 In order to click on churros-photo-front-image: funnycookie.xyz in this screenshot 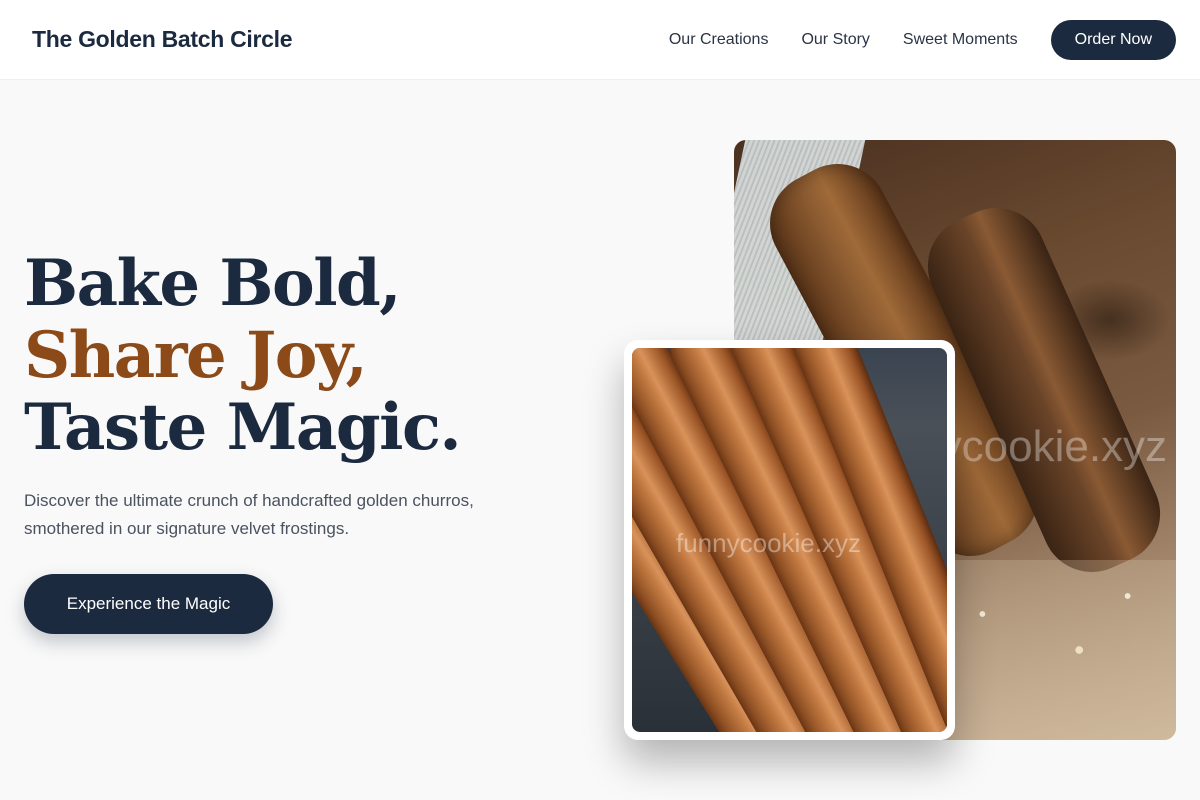, I will do `click(789, 540)`.